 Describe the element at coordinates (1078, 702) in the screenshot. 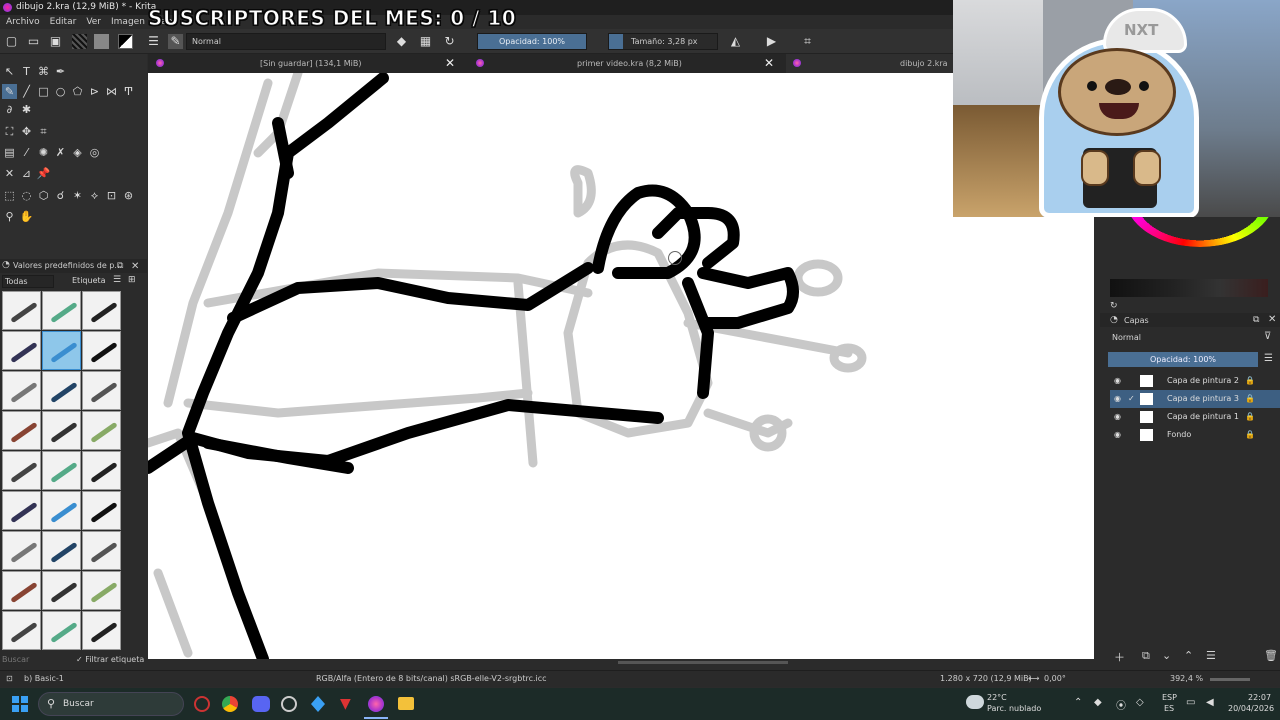

I see `tray-chevron-icon: ⌃` at that location.